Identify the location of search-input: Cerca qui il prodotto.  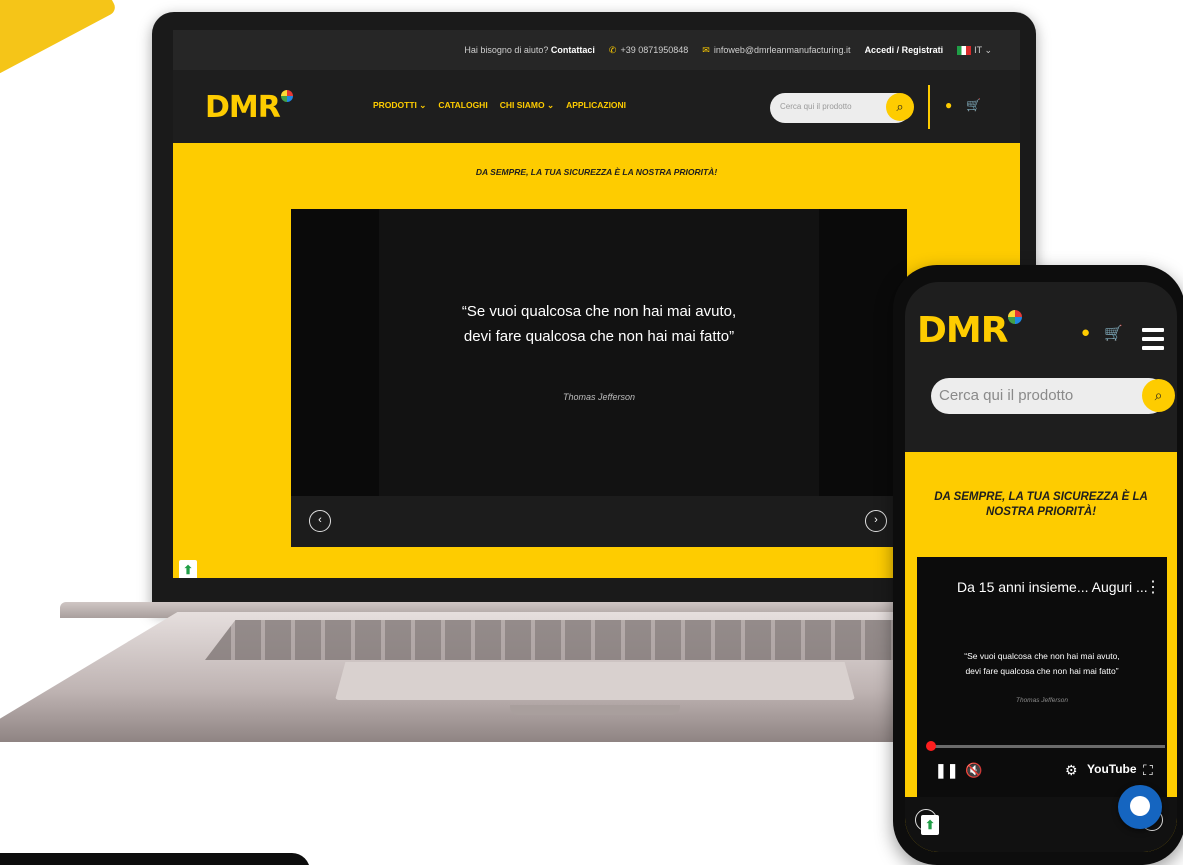
(1049, 396).